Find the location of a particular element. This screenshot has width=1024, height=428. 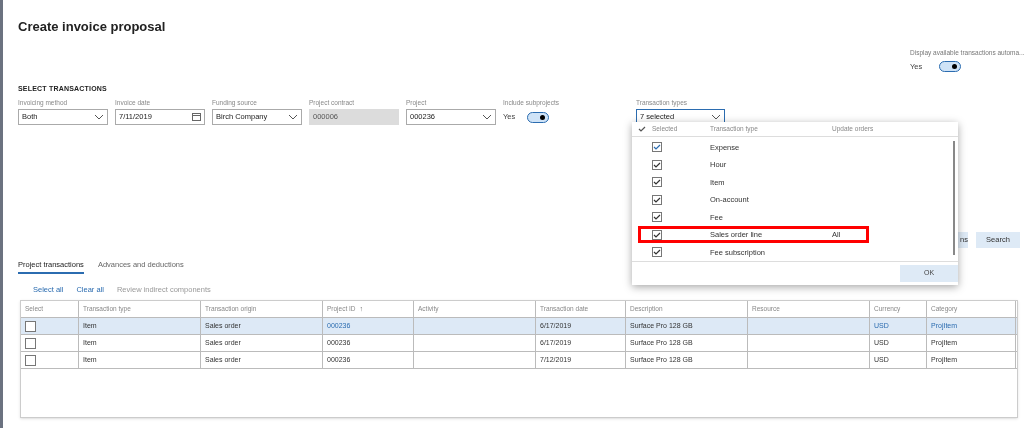

scrollbar is located at coordinates (954, 197).